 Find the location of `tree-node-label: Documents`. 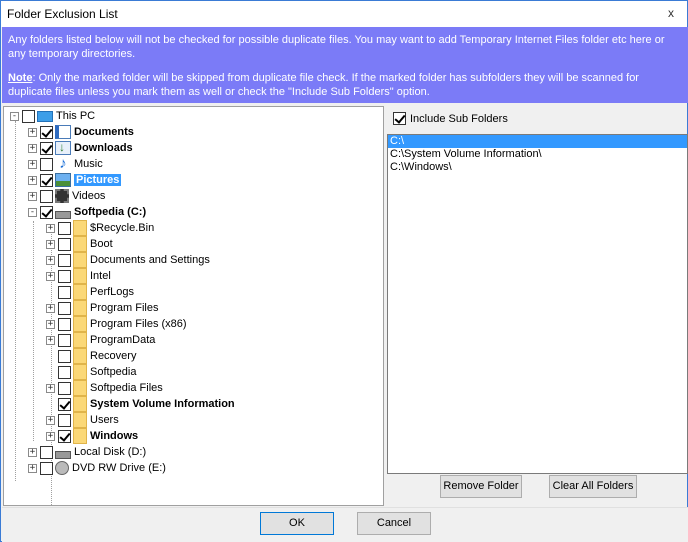

tree-node-label: Documents is located at coordinates (104, 132).